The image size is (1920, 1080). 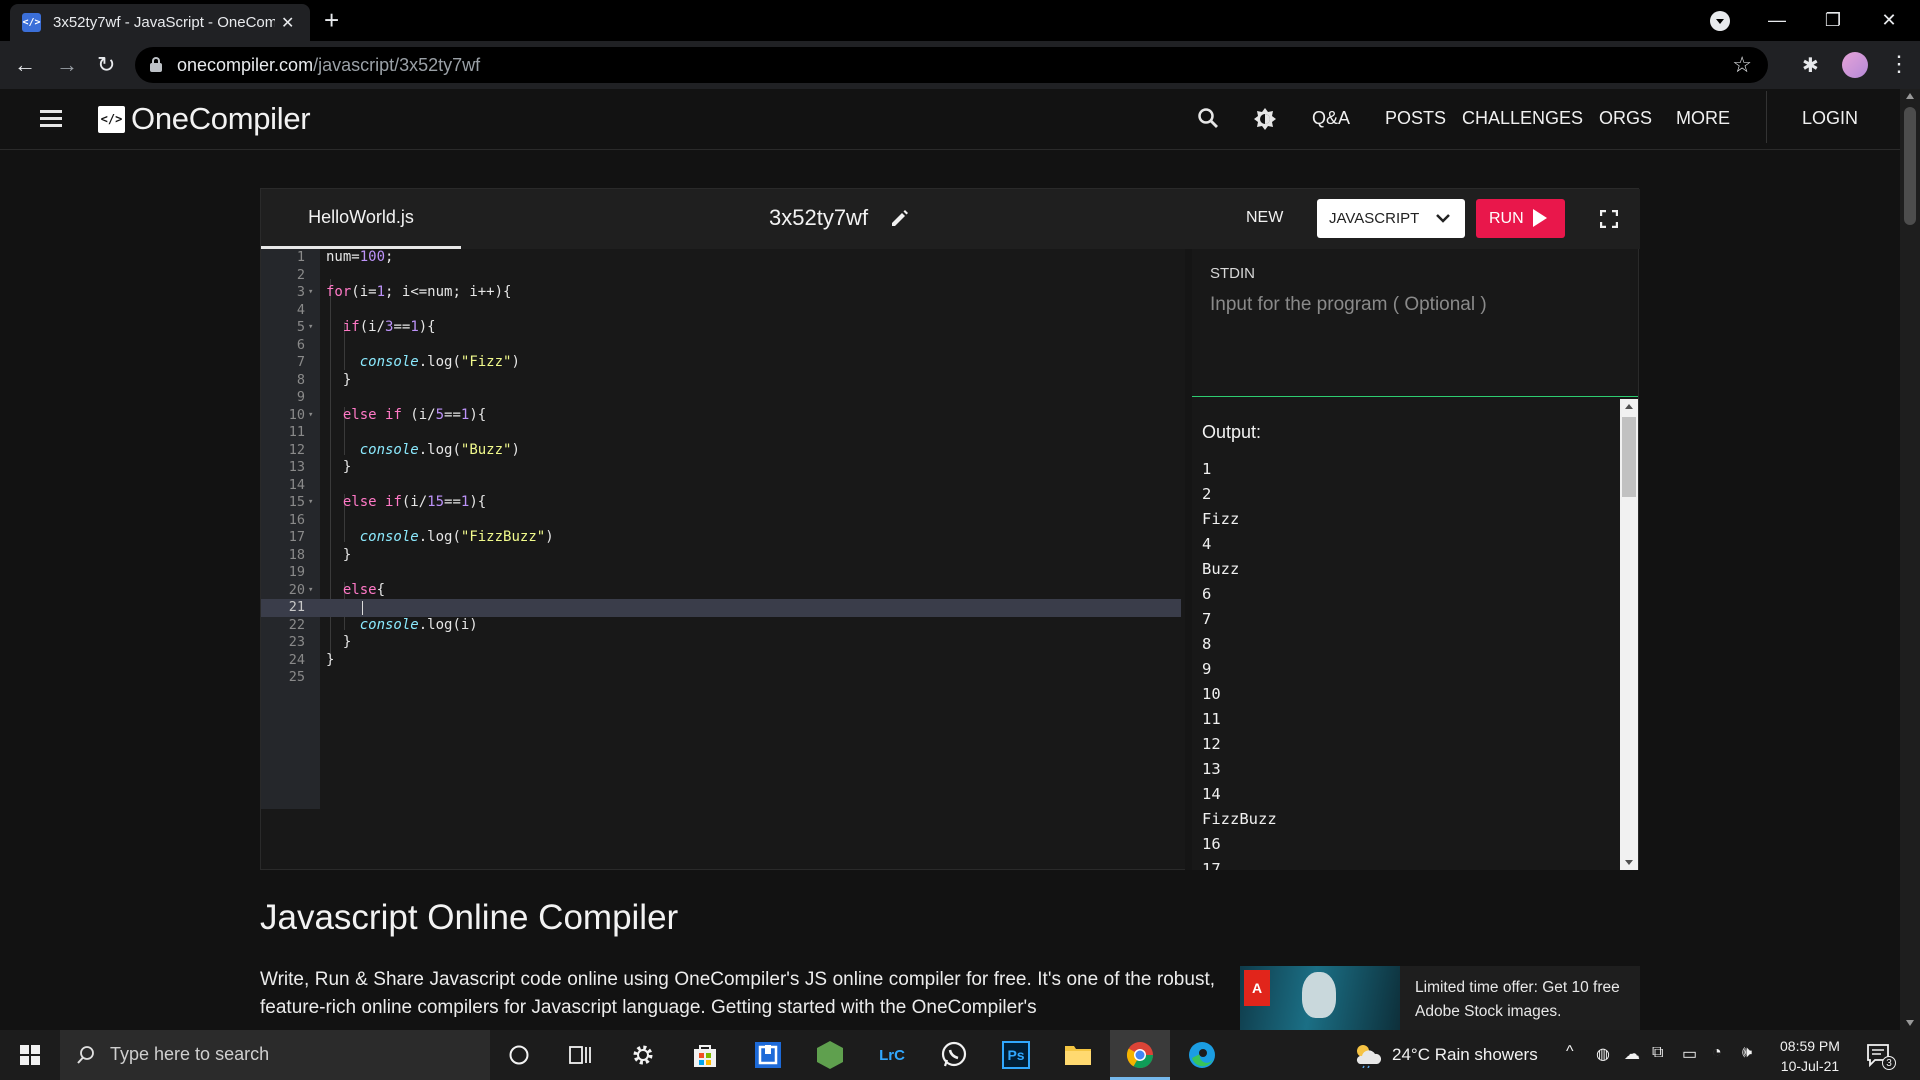 I want to click on page-scroll-up-icon, so click(x=1910, y=96).